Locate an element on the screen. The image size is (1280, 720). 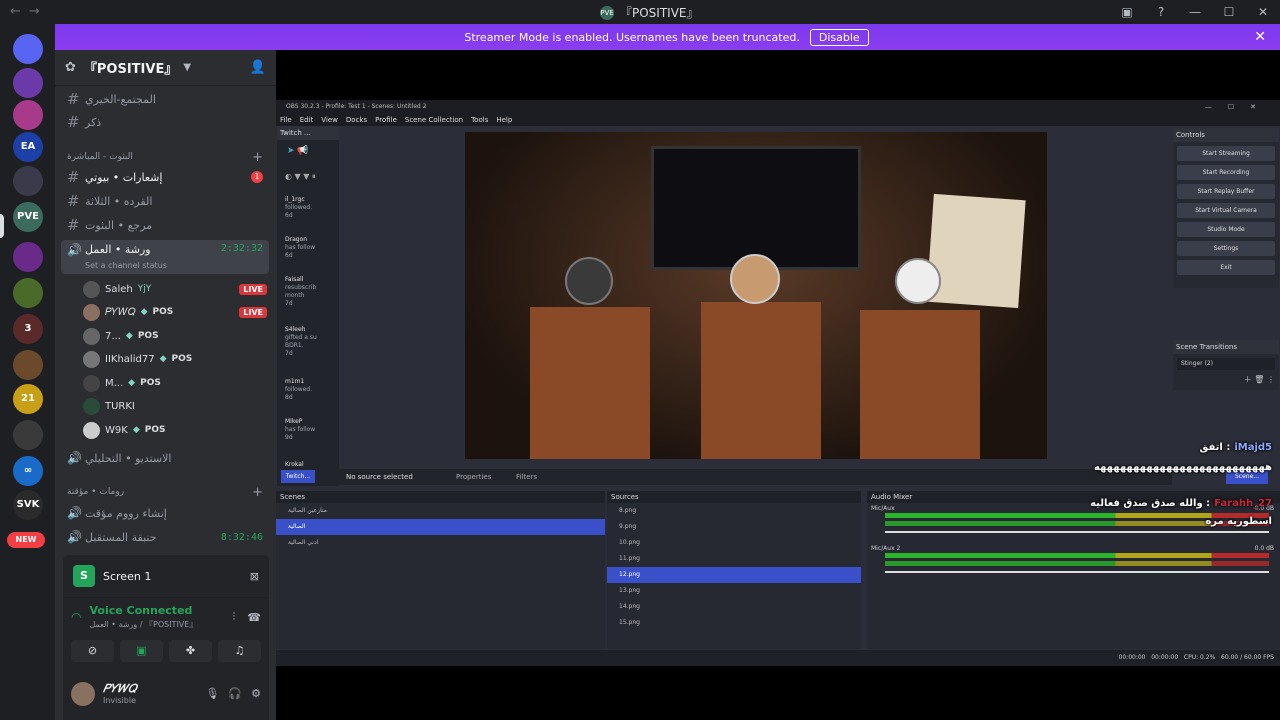
feed-user: Krokal is located at coordinates (294, 464).